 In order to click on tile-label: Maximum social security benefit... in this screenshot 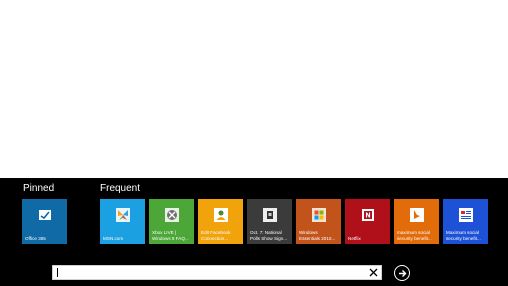, I will do `click(463, 235)`.